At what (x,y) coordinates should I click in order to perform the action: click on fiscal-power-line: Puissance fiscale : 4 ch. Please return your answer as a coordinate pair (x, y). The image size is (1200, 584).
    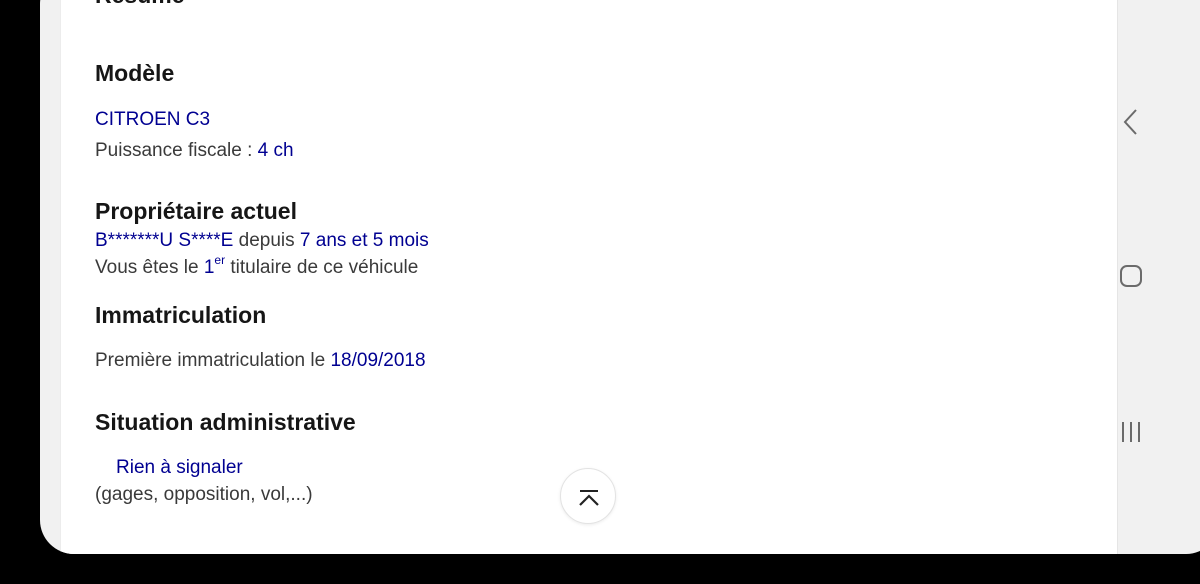
    Looking at the image, I should click on (194, 151).